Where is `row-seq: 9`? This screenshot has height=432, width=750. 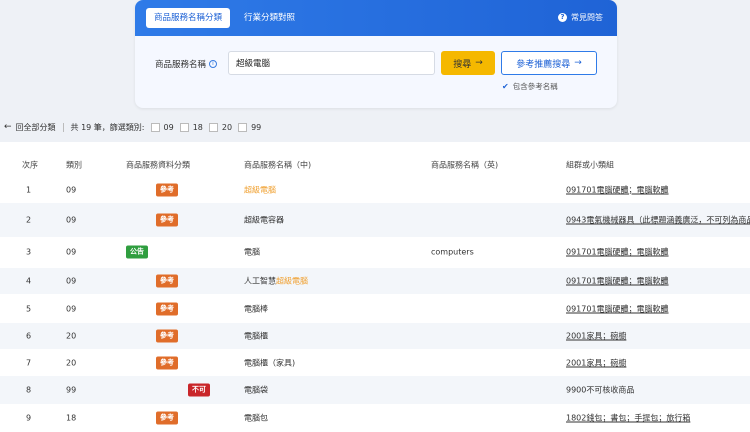
row-seq: 9 is located at coordinates (29, 418).